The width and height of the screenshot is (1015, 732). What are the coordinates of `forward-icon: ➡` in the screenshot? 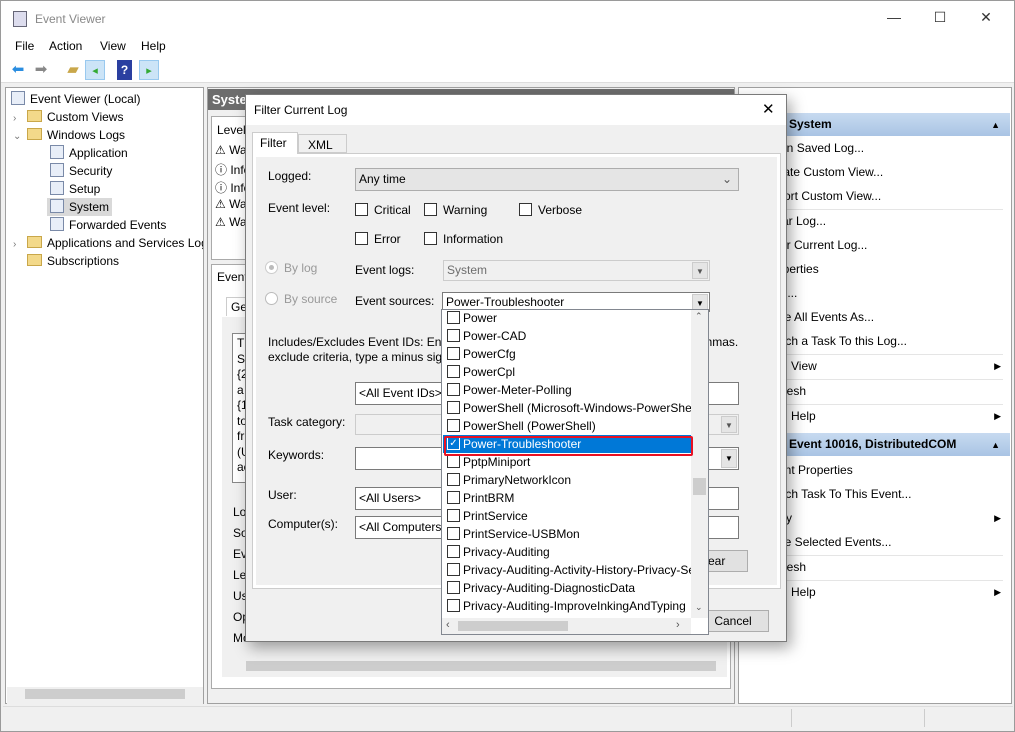 It's located at (41, 70).